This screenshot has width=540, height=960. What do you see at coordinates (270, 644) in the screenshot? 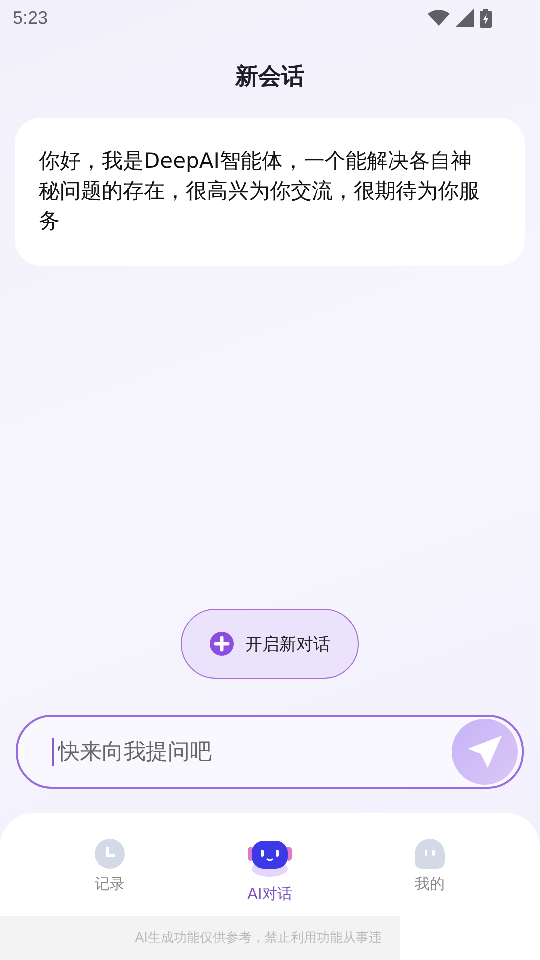
I see `new-chat-button: 开启新对话` at bounding box center [270, 644].